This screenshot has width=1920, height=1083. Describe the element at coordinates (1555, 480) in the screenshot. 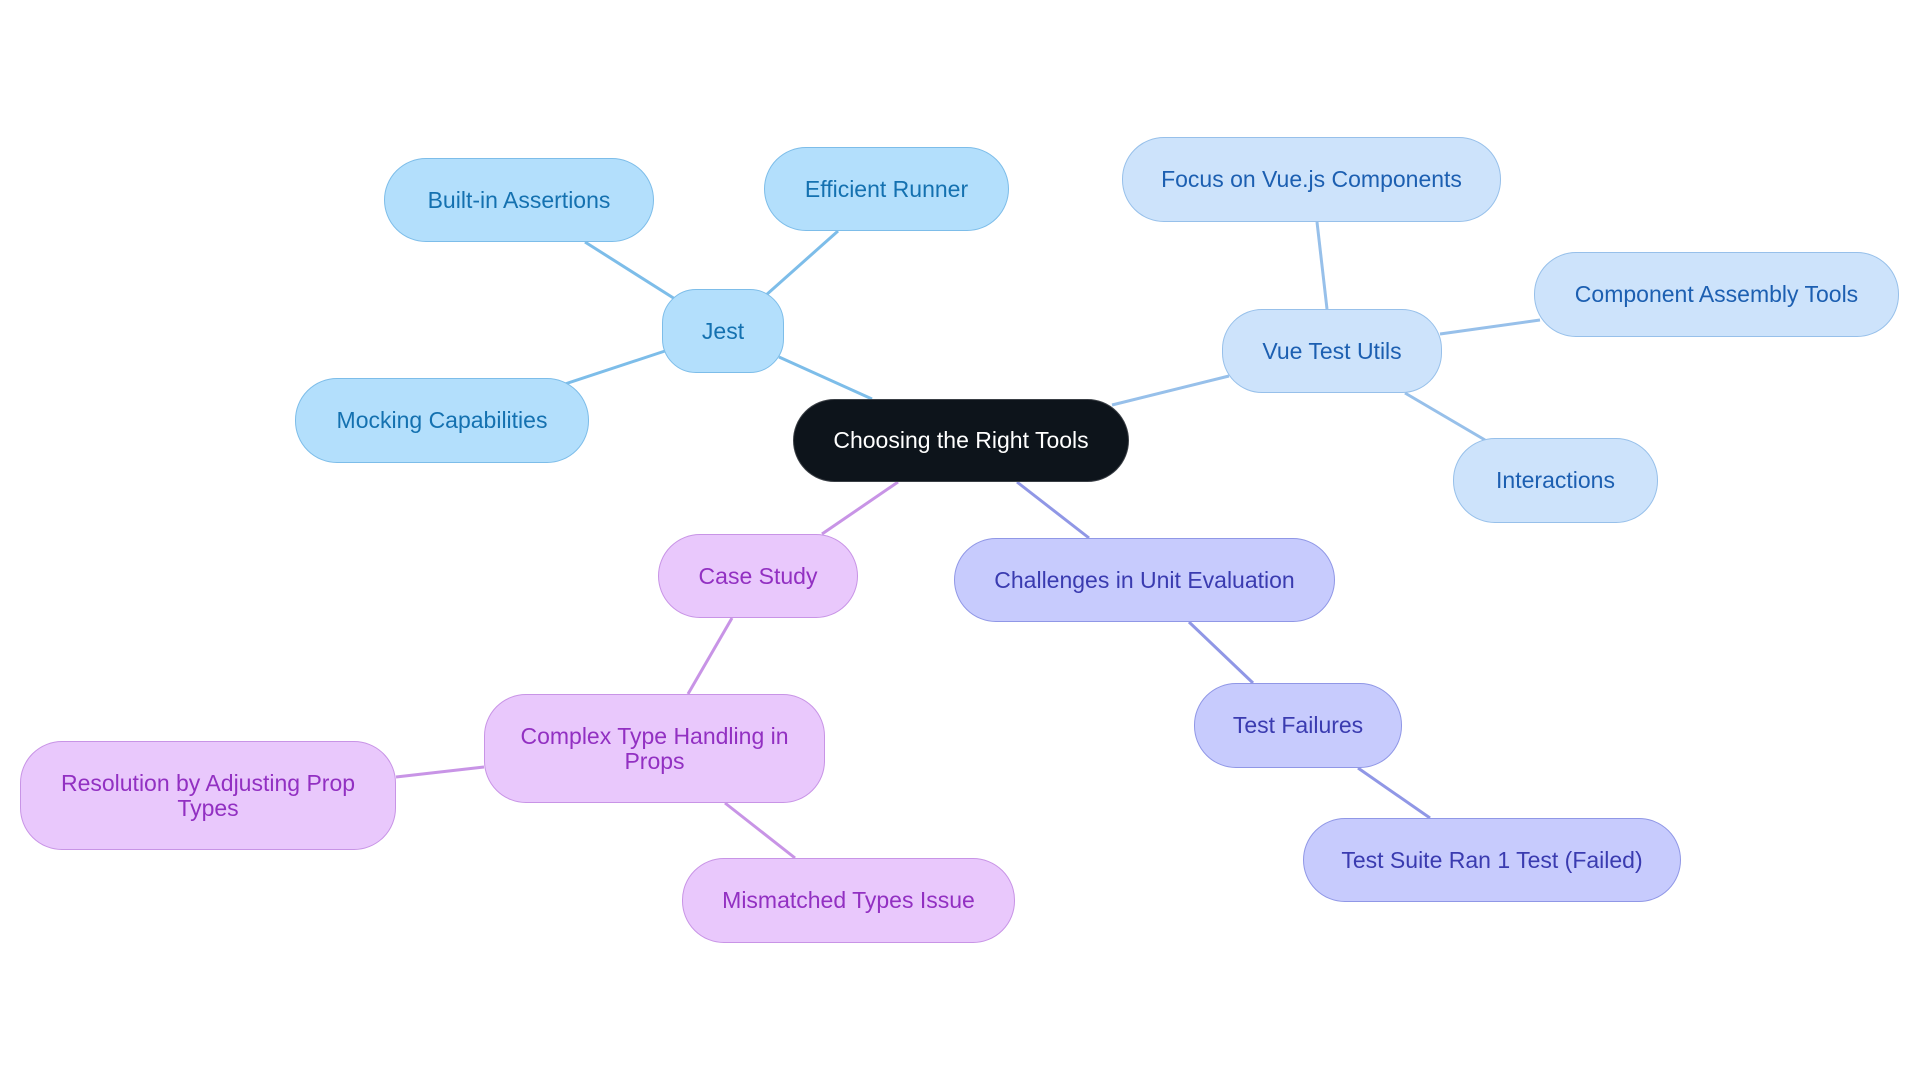

I see `node-interactions: Interactions` at that location.